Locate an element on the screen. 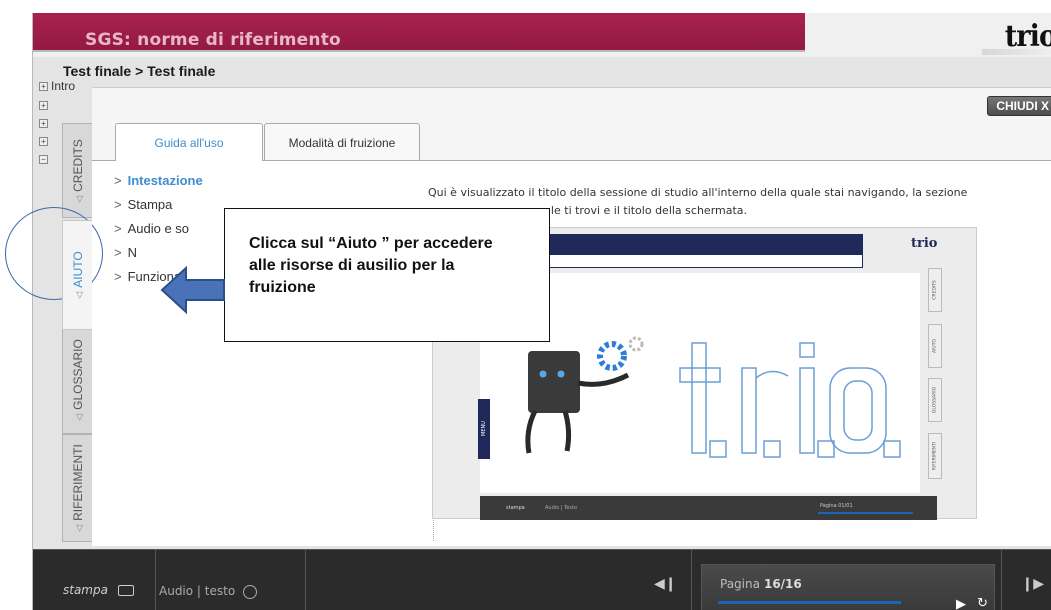 This screenshot has width=1051, height=610. tab-riferimenti: ◁RIFERIMENTI is located at coordinates (77, 488).